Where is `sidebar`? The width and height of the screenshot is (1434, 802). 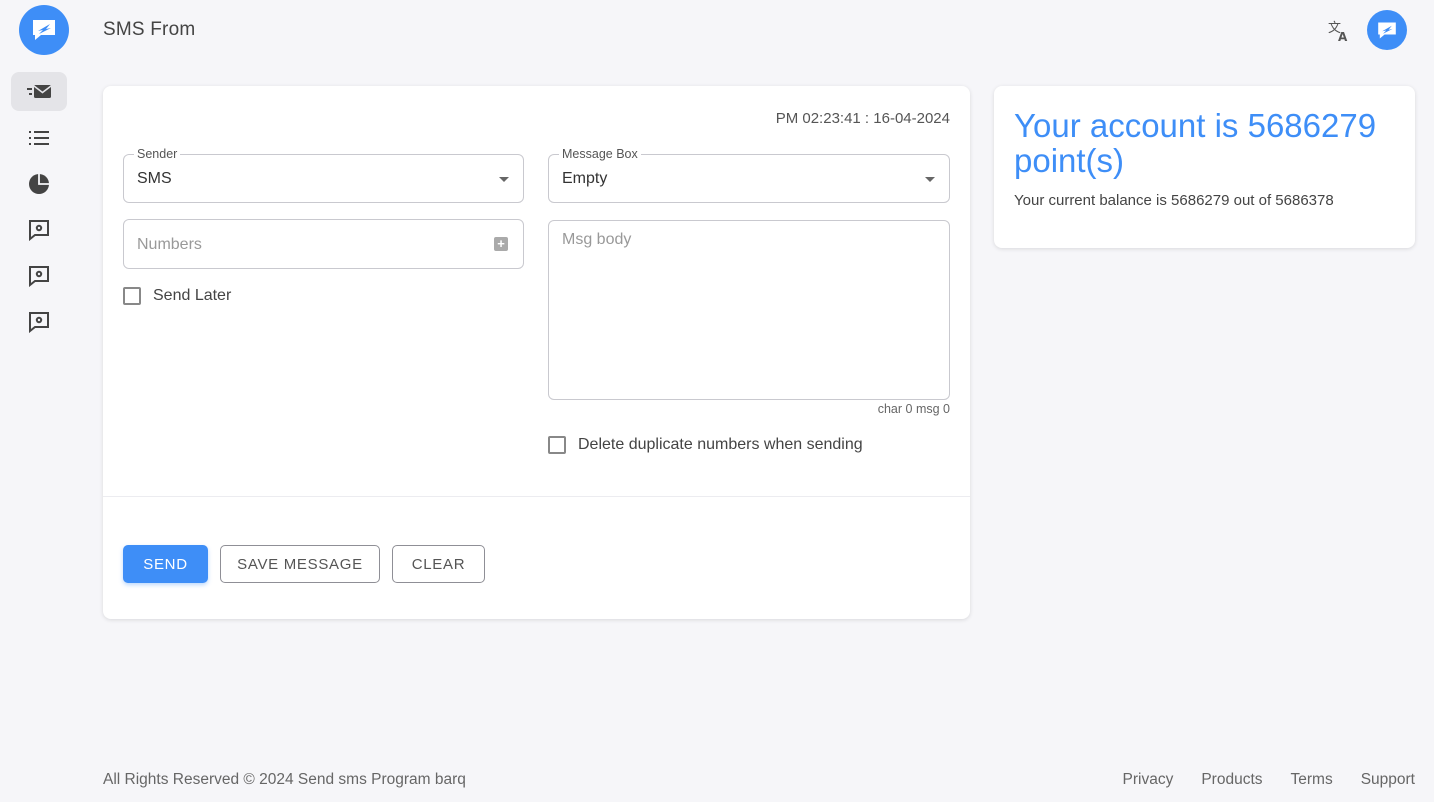
sidebar is located at coordinates (39, 210).